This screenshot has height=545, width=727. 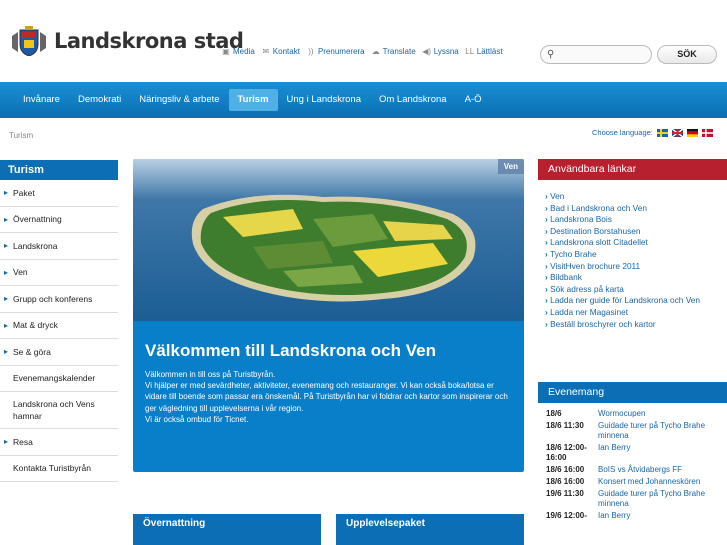 I want to click on tool-listen: ◀) Lyssna, so click(x=440, y=51).